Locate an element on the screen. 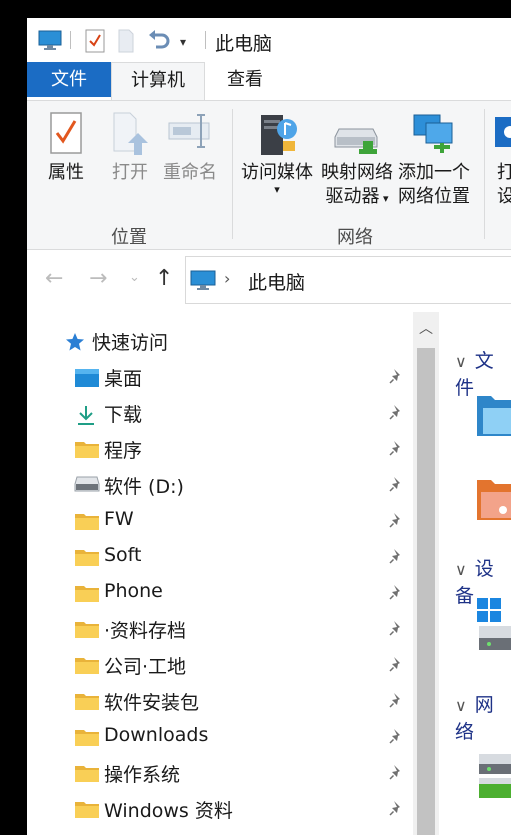 Image resolution: width=511 pixels, height=835 pixels. access-media-dropdown-icon: ▾ is located at coordinates (277, 189).